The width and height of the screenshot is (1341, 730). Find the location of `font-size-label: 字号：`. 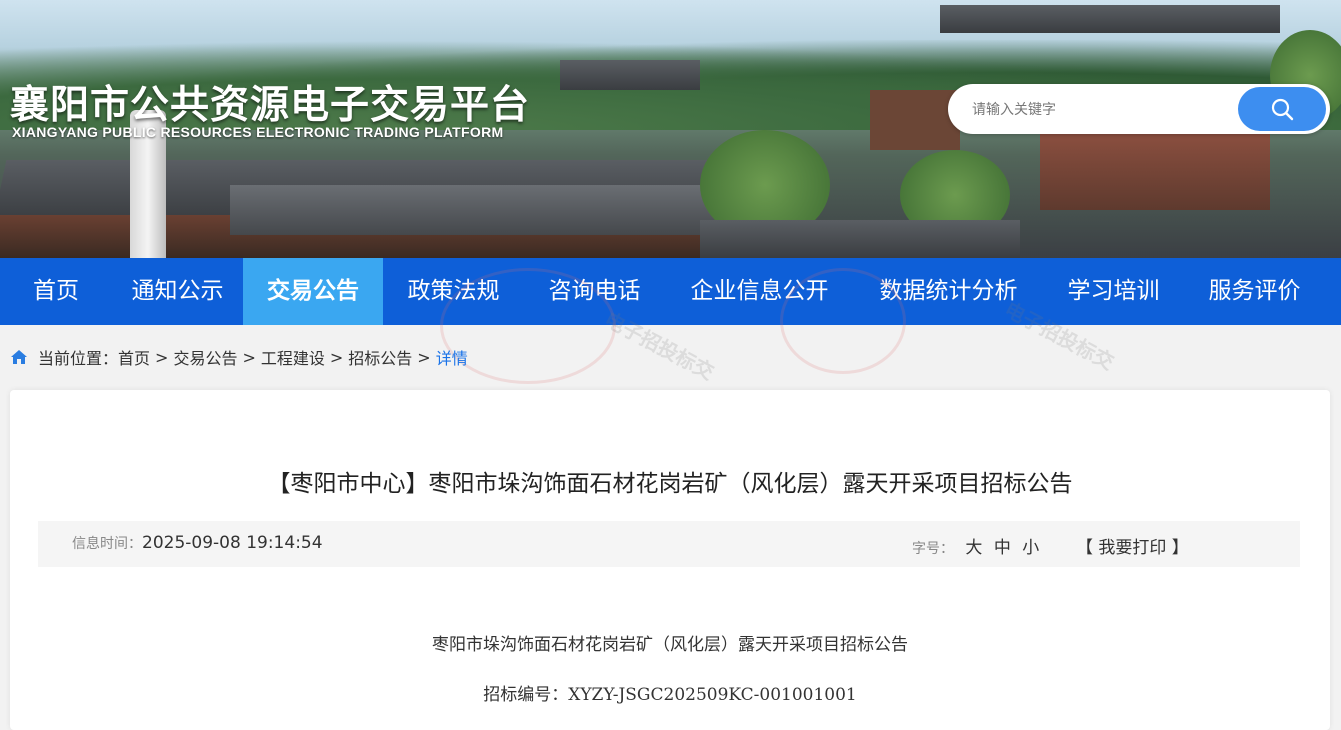

font-size-label: 字号： is located at coordinates (933, 549).